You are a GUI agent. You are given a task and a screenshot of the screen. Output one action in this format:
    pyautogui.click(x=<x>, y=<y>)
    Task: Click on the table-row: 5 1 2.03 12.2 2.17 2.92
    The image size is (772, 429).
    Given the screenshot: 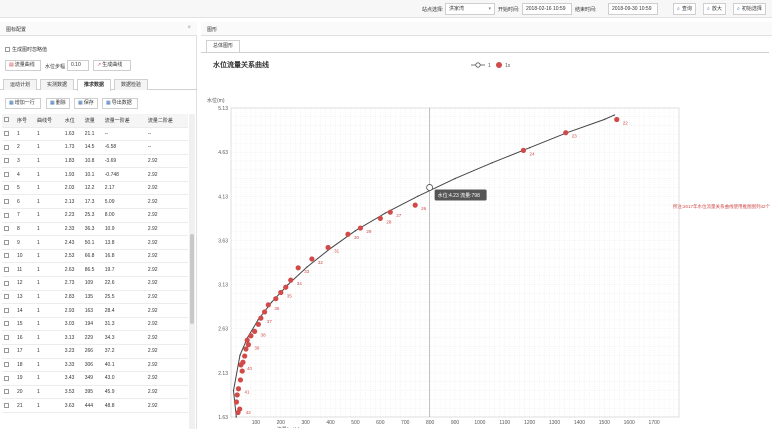 What is the action you would take?
    pyautogui.click(x=95, y=188)
    